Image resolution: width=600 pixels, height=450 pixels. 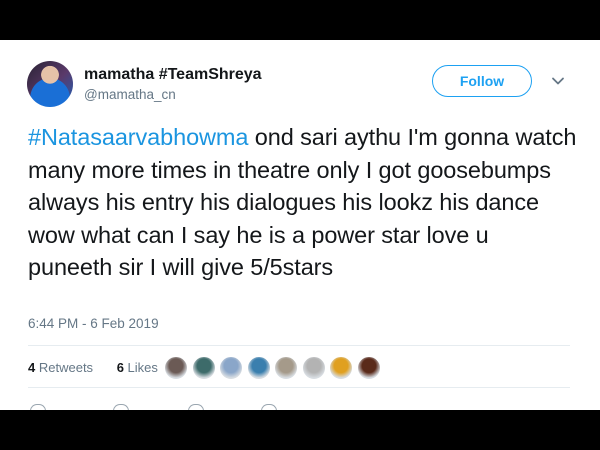 I want to click on retweets-stat: 4 Retweets, so click(x=65, y=367).